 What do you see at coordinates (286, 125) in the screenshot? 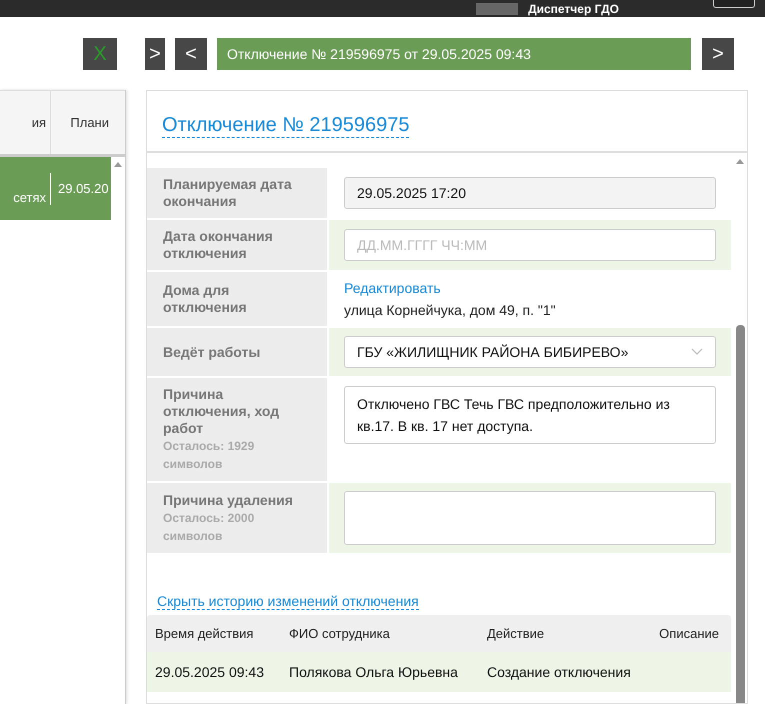
I see `record-title-link: Отключение № 219596975` at bounding box center [286, 125].